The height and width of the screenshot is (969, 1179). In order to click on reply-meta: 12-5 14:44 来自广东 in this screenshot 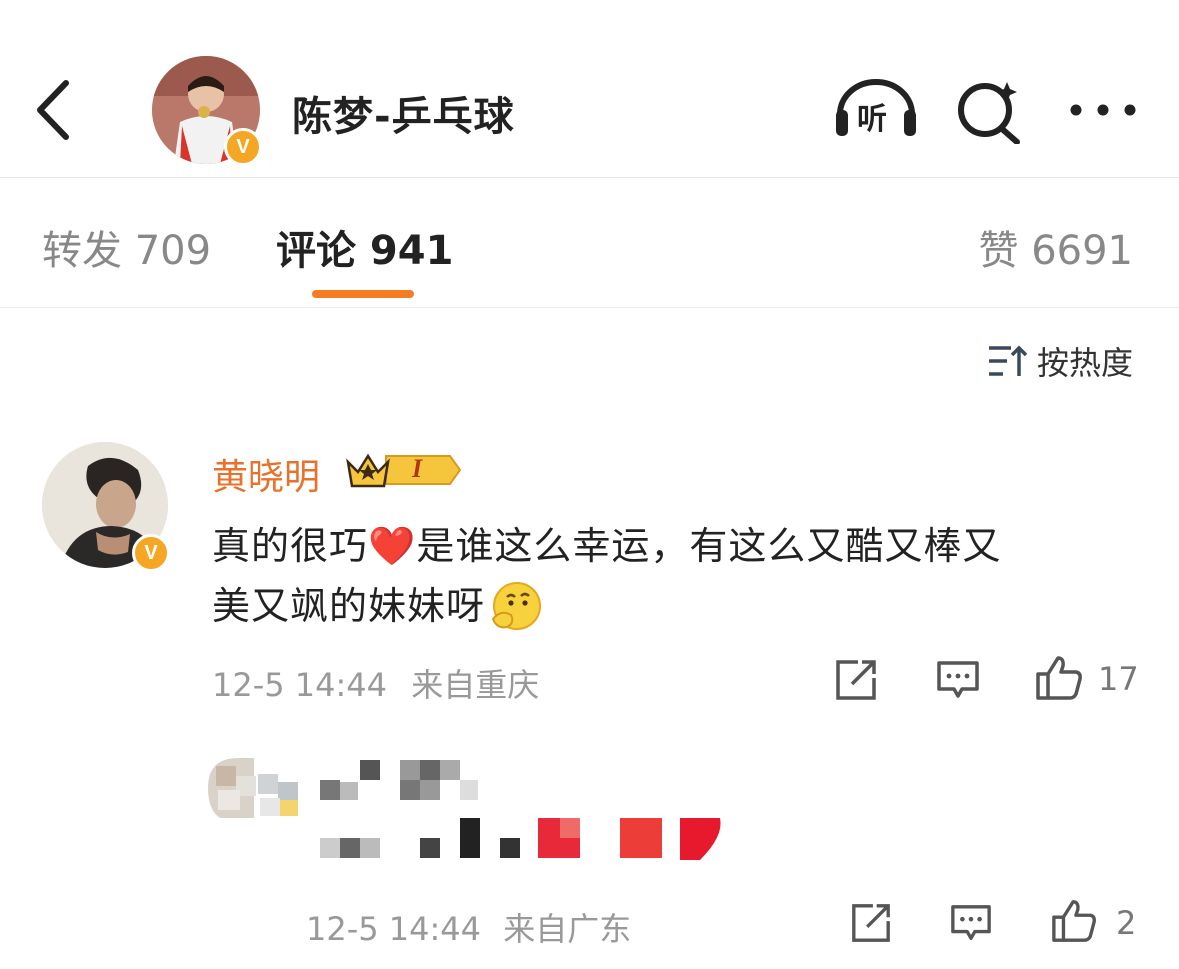, I will do `click(468, 927)`.